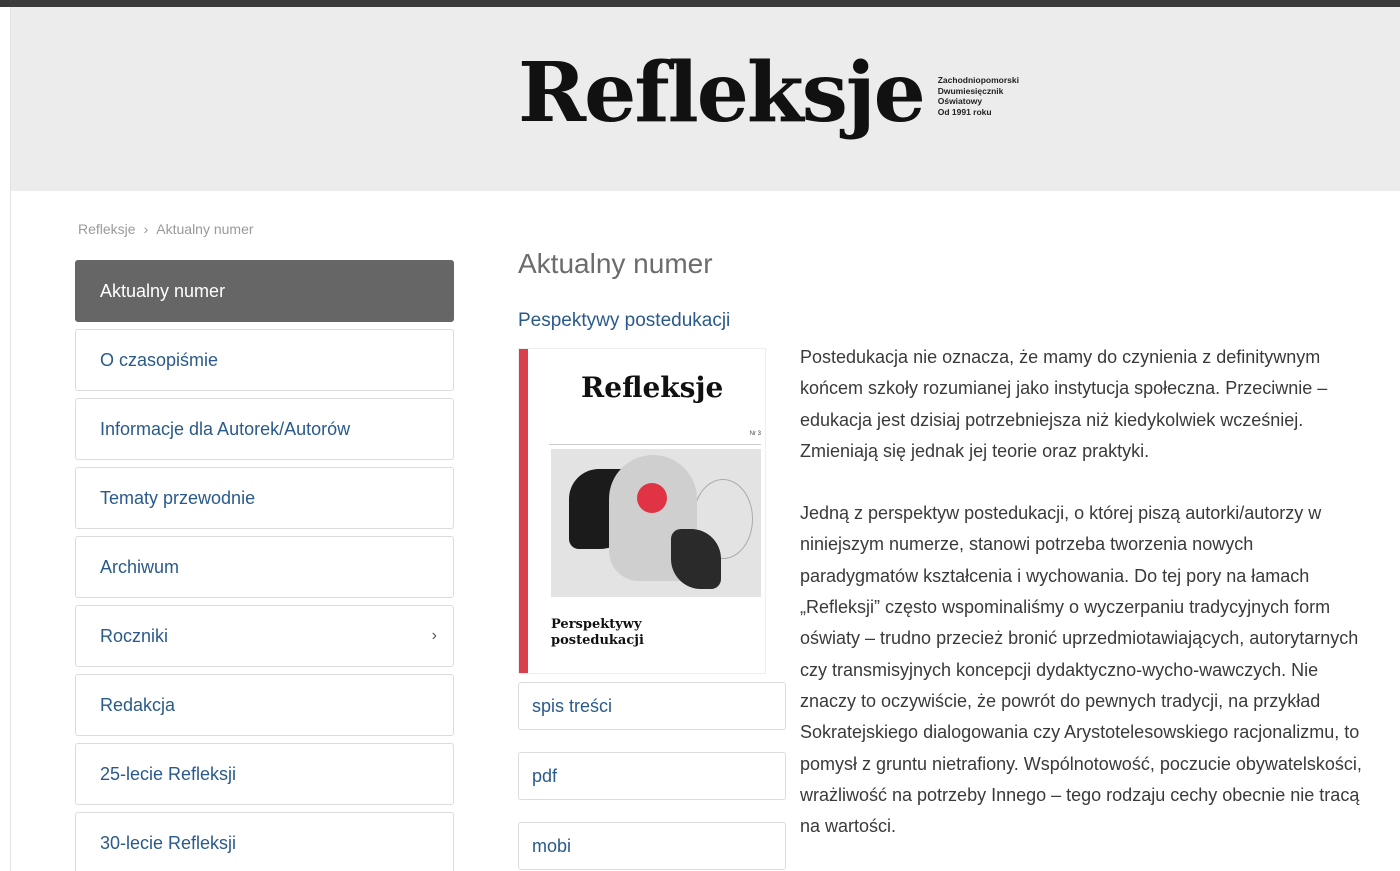 The height and width of the screenshot is (871, 1400). What do you see at coordinates (615, 263) in the screenshot?
I see `page-title: Aktualny numer` at bounding box center [615, 263].